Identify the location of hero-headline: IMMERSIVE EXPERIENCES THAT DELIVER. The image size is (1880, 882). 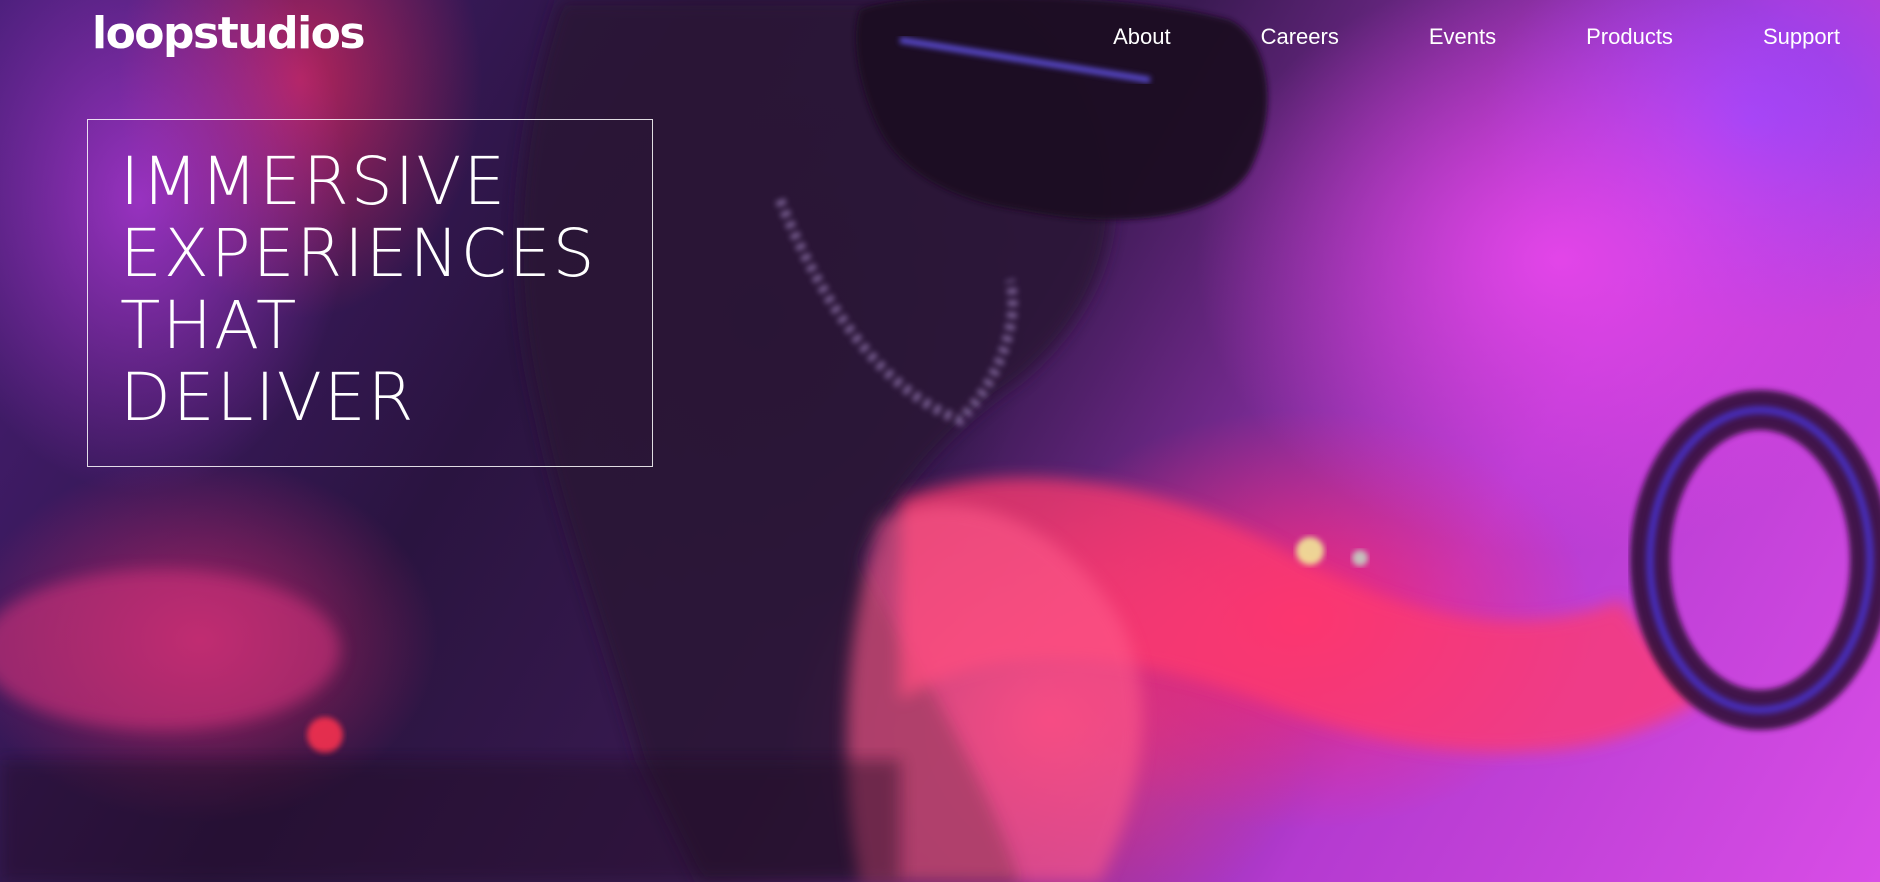
(358, 290).